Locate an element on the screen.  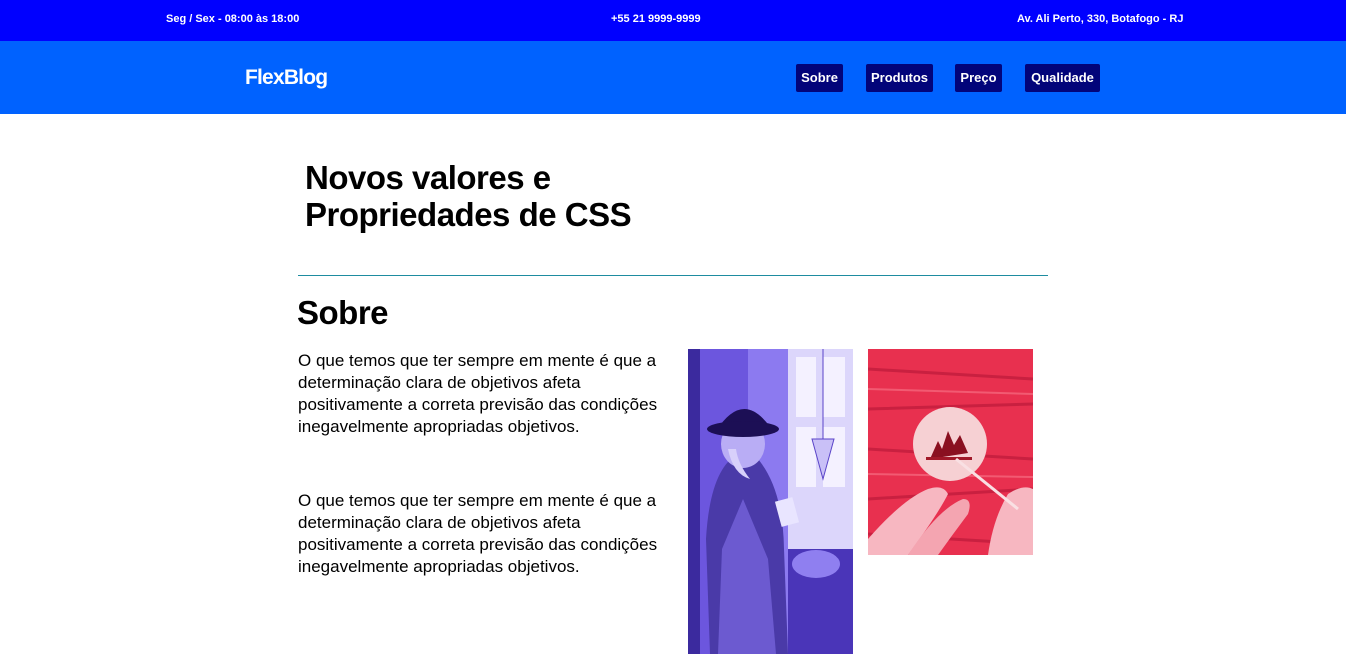
opening-hours: Seg / Sex - 08:00 às 18:00 is located at coordinates (233, 19).